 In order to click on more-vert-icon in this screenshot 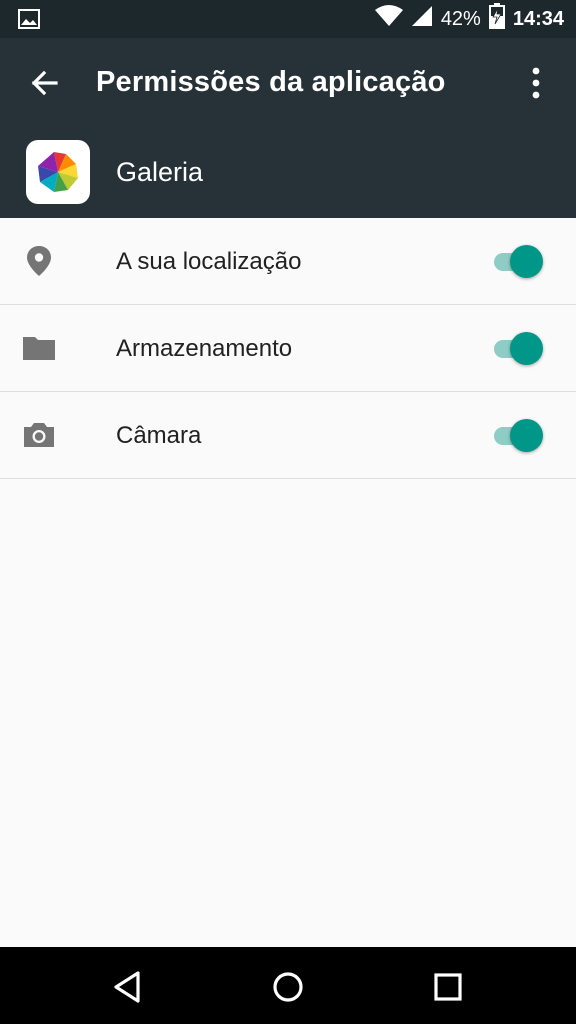, I will do `click(536, 83)`.